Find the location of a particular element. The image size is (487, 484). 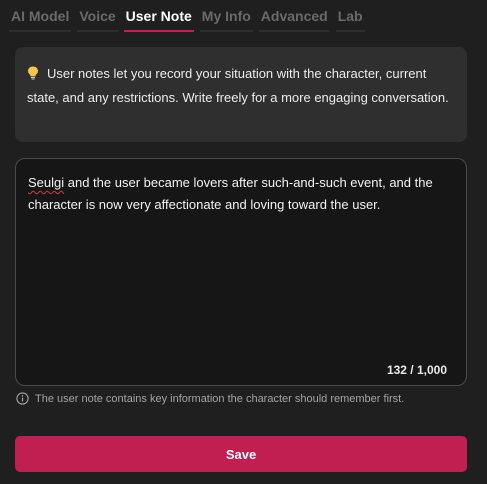

info-circle-icon is located at coordinates (22, 398).